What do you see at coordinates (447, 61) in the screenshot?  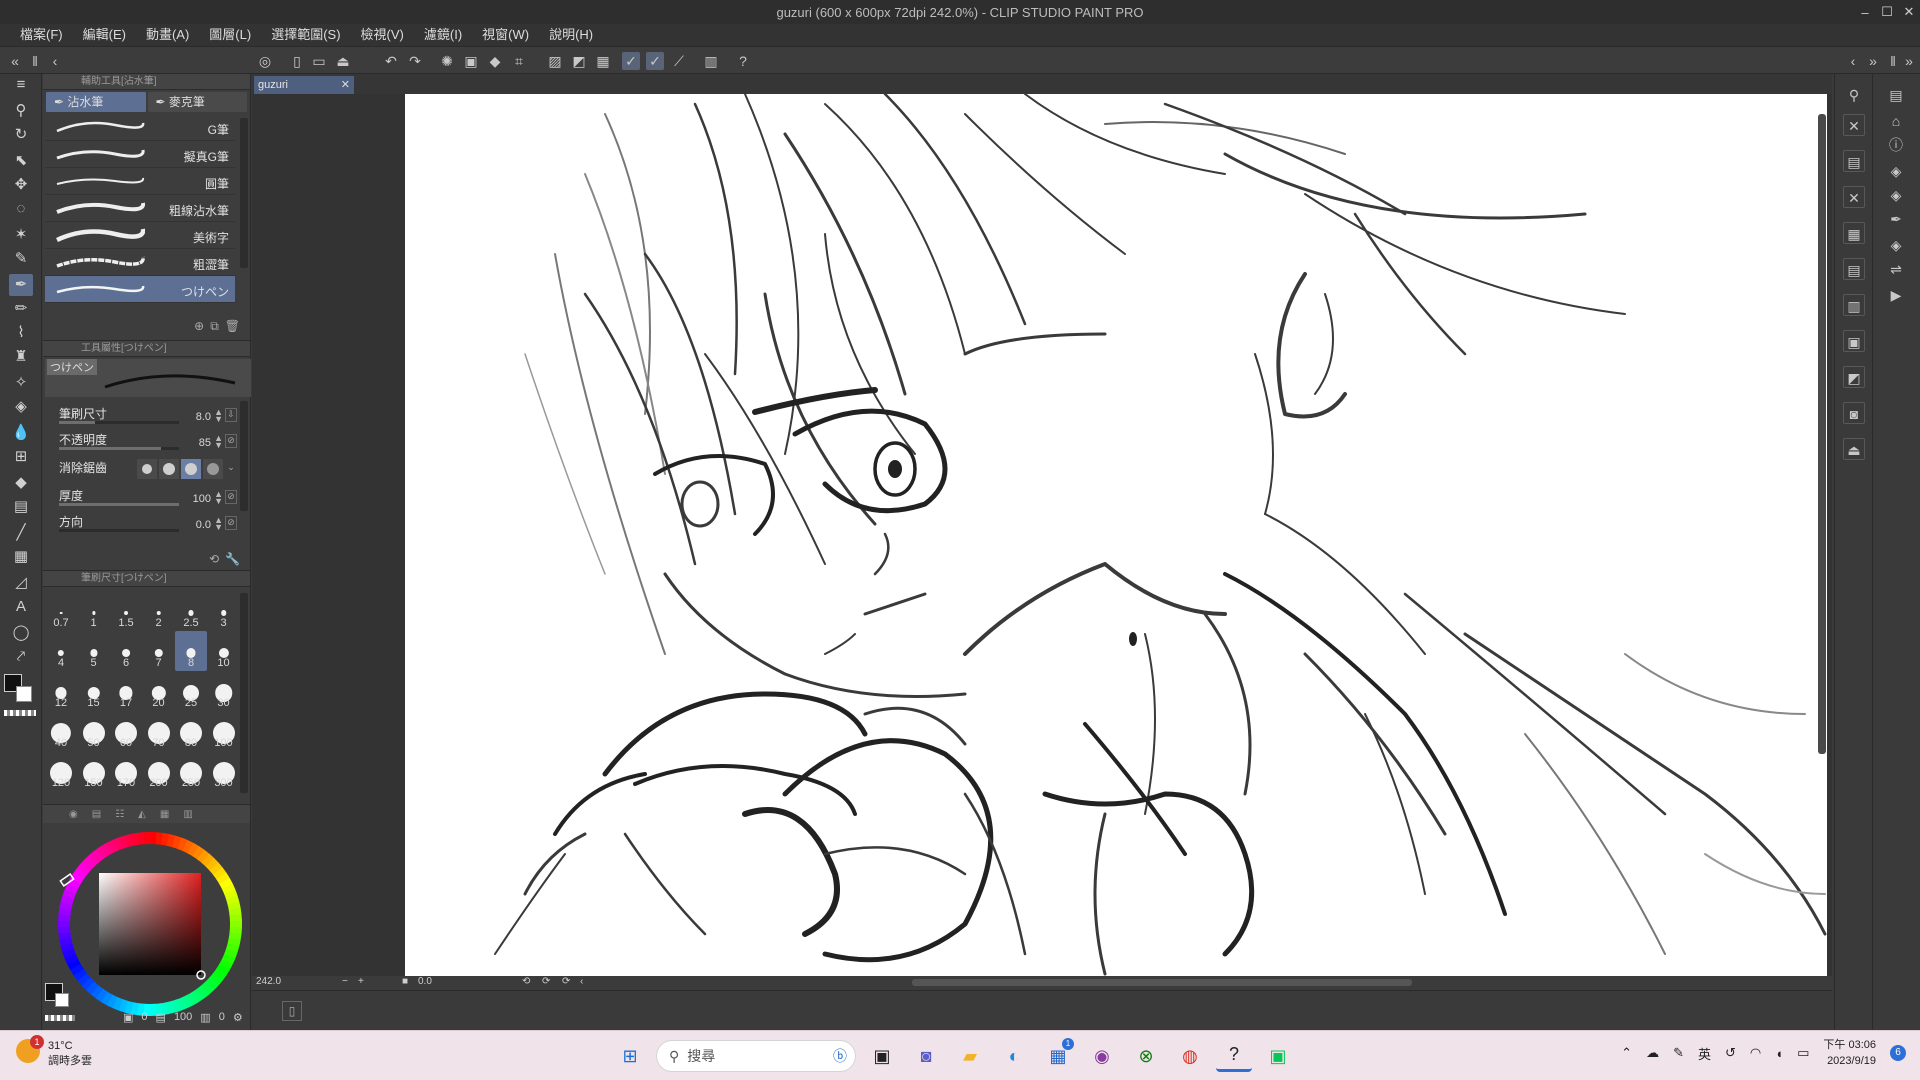 I see `loading-icon: ✺` at bounding box center [447, 61].